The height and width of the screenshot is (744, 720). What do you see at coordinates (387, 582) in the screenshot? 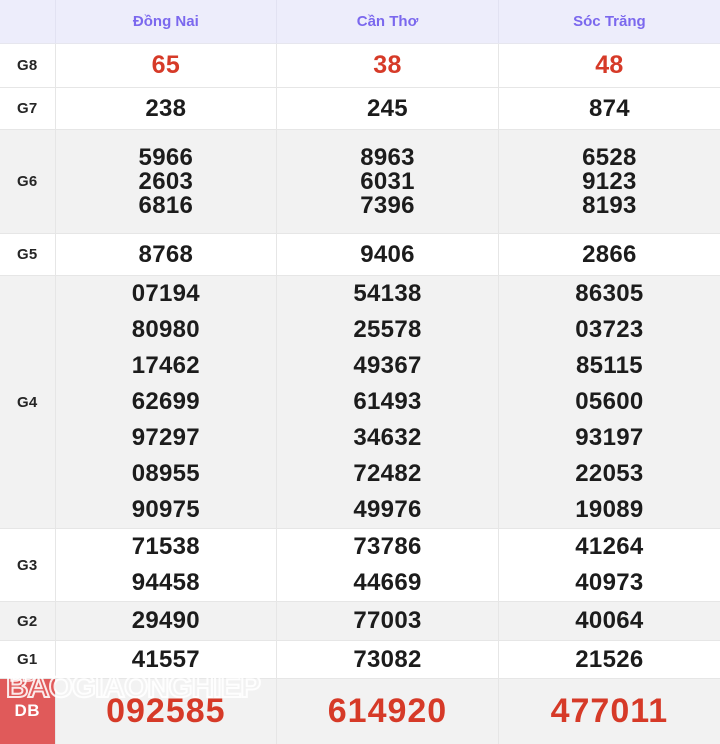
I see `prize-number: 44669` at bounding box center [387, 582].